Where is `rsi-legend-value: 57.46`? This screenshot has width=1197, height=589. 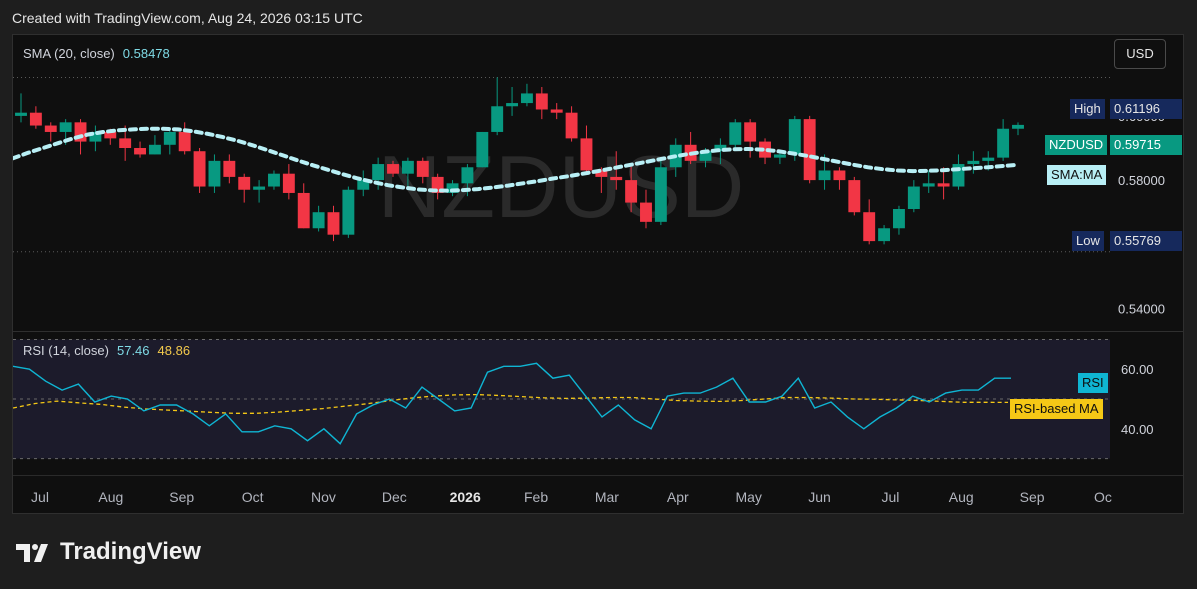 rsi-legend-value: 57.46 is located at coordinates (133, 350).